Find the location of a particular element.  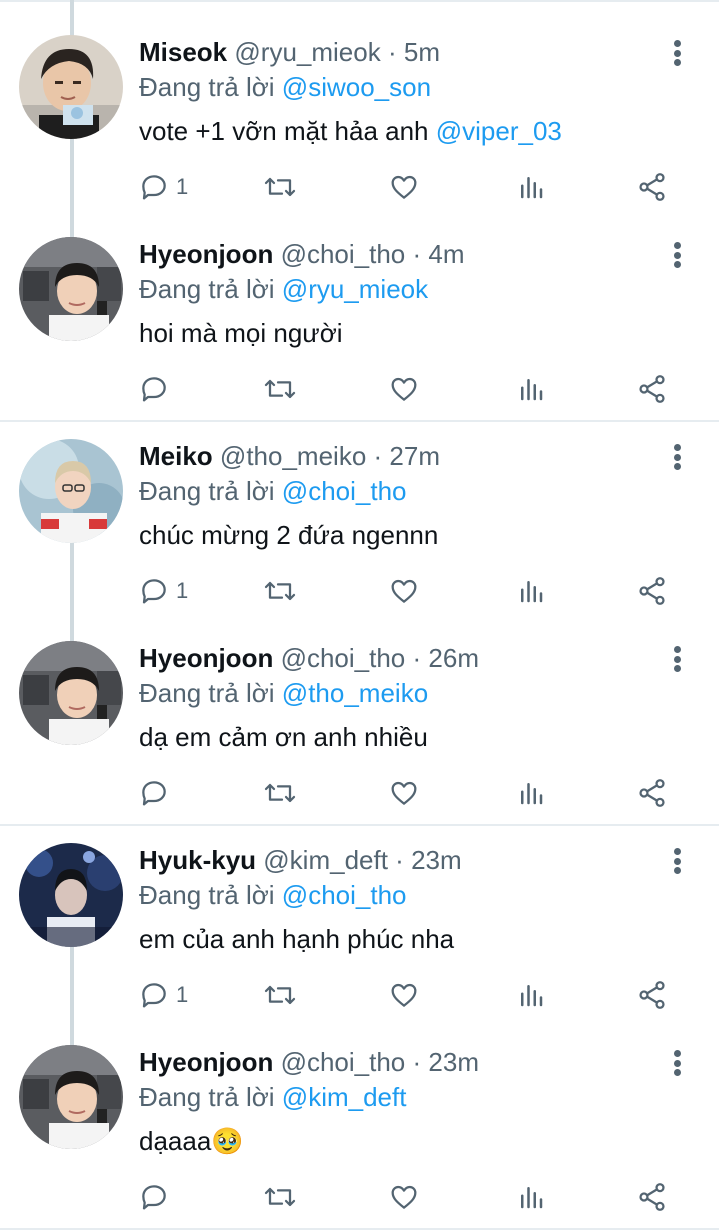

display-name: Meiko is located at coordinates (176, 456).